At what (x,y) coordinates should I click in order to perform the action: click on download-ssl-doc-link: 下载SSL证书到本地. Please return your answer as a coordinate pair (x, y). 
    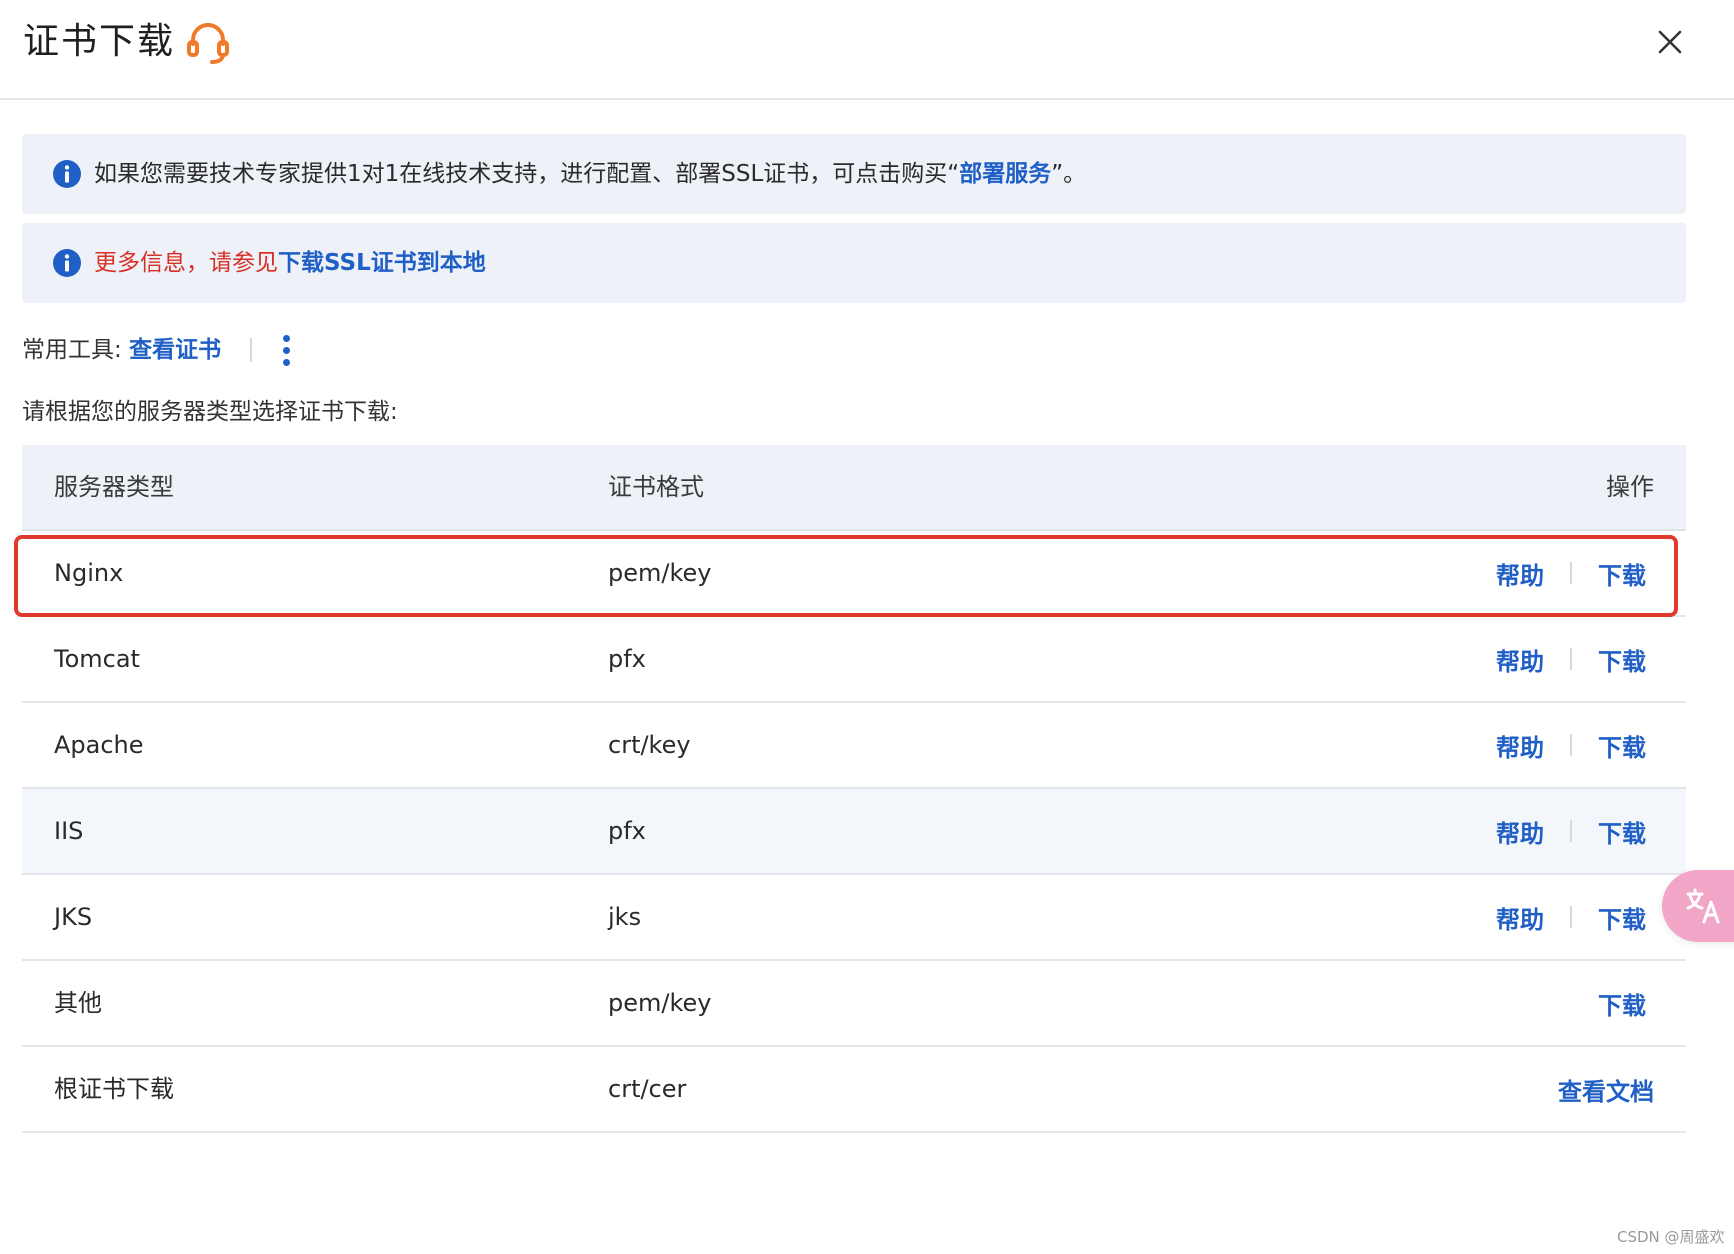
    Looking at the image, I should click on (382, 263).